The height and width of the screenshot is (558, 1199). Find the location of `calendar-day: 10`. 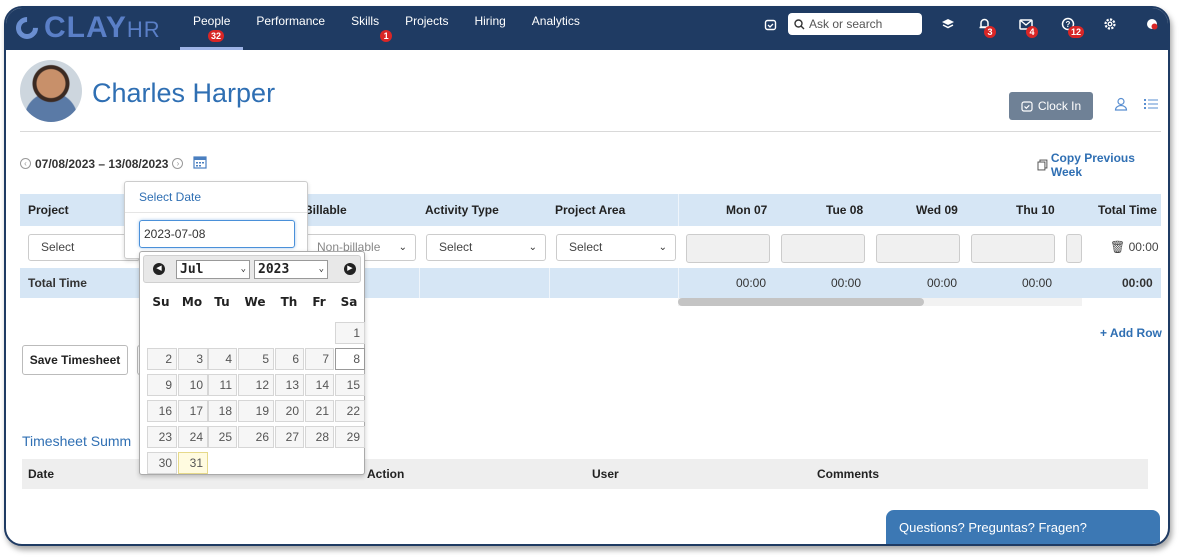

calendar-day: 10 is located at coordinates (193, 385).